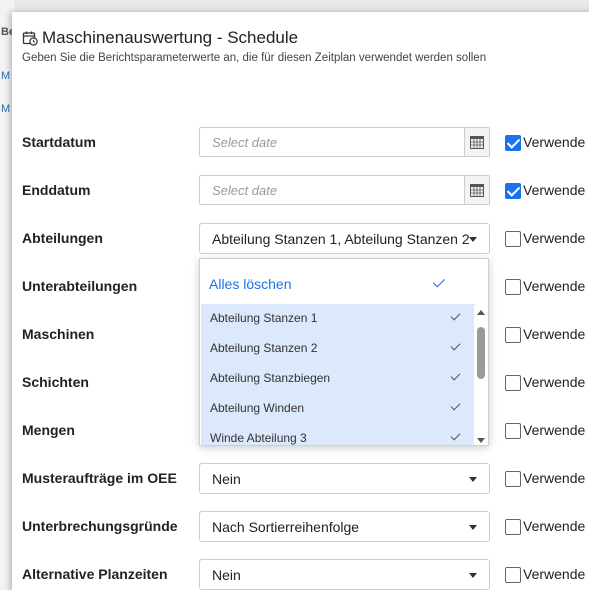  What do you see at coordinates (30, 38) in the screenshot?
I see `calendar-clock-icon` at bounding box center [30, 38].